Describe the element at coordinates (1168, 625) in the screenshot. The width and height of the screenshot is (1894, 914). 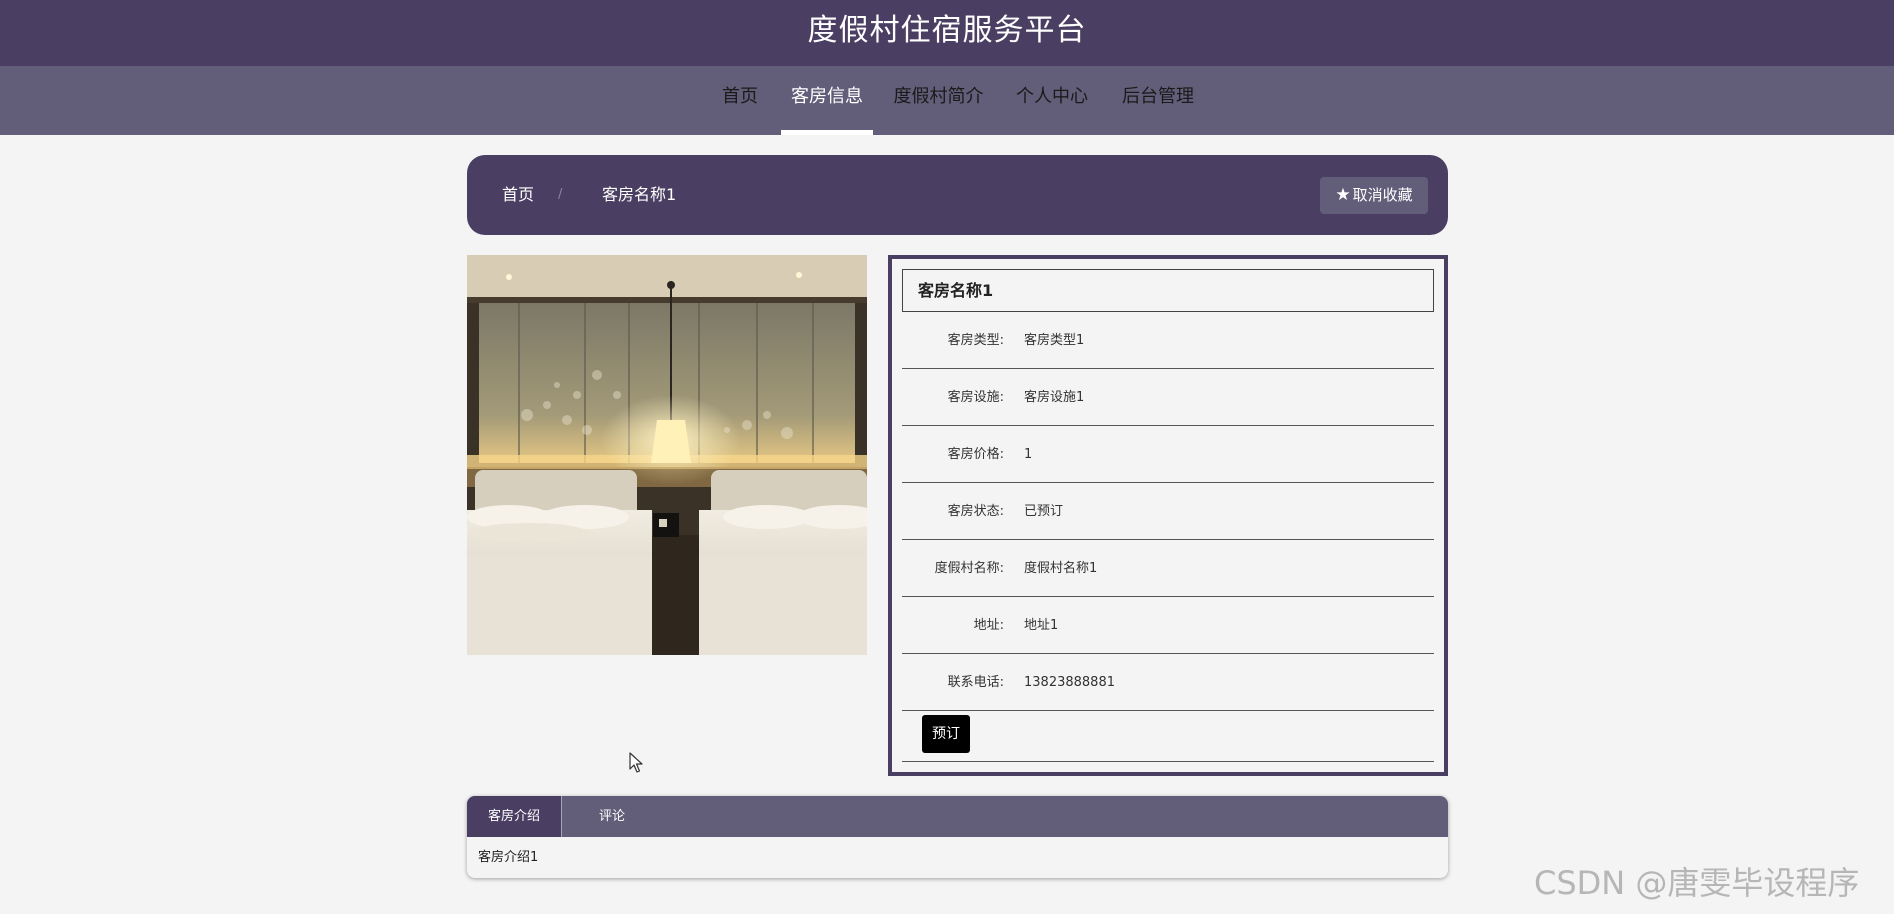
I see `detail-row-address: 地址: 地址1` at that location.